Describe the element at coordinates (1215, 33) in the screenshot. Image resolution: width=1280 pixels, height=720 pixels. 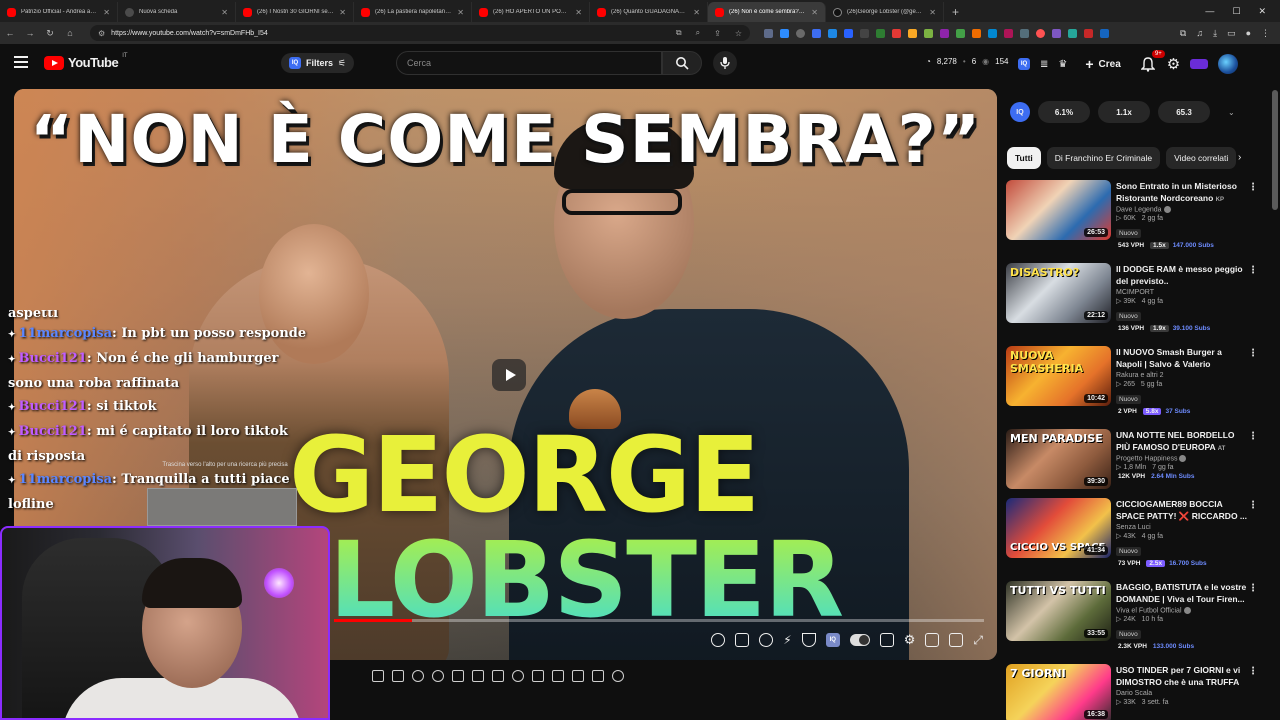
I see `download-icon: ⤓` at that location.